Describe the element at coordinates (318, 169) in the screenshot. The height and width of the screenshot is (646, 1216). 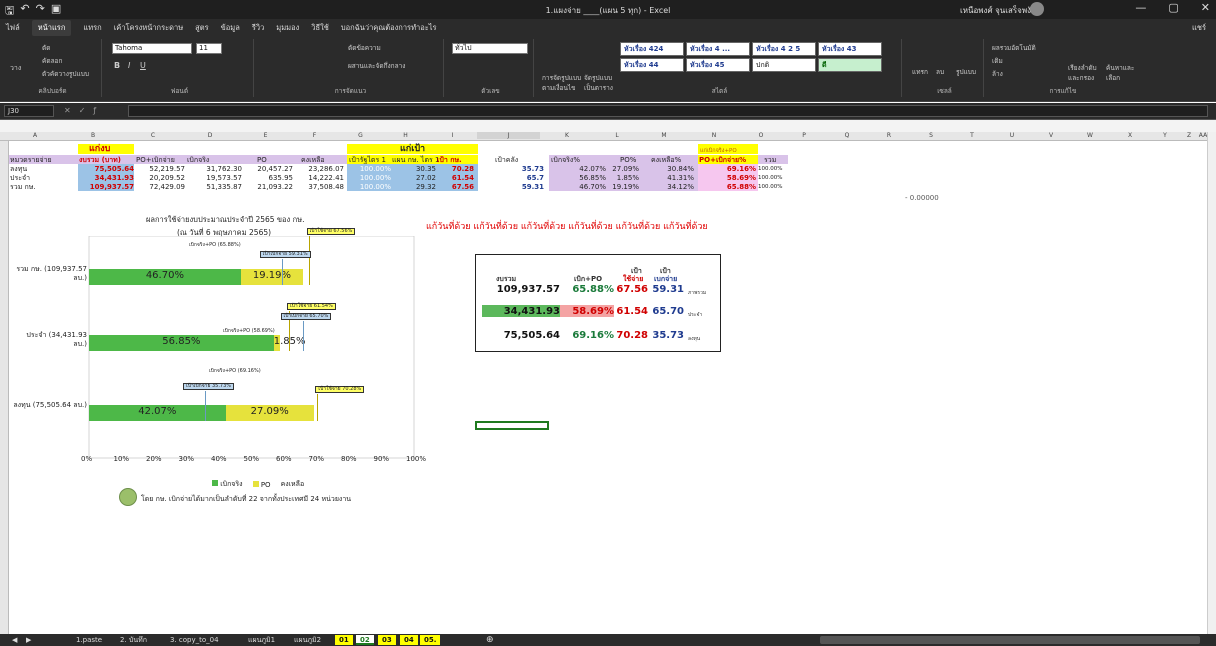
I see `table-cell-remain: 23,286.07` at that location.